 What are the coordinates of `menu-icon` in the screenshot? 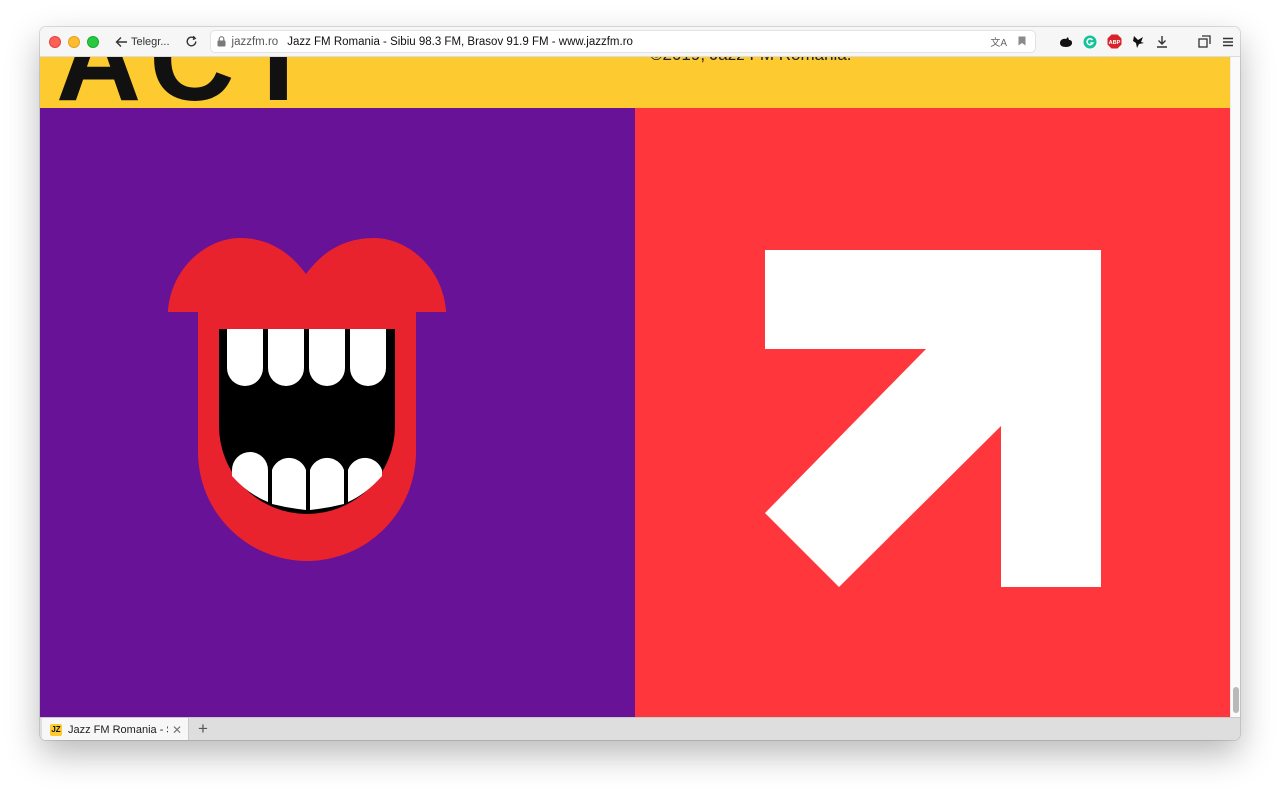 It's located at (1228, 42).